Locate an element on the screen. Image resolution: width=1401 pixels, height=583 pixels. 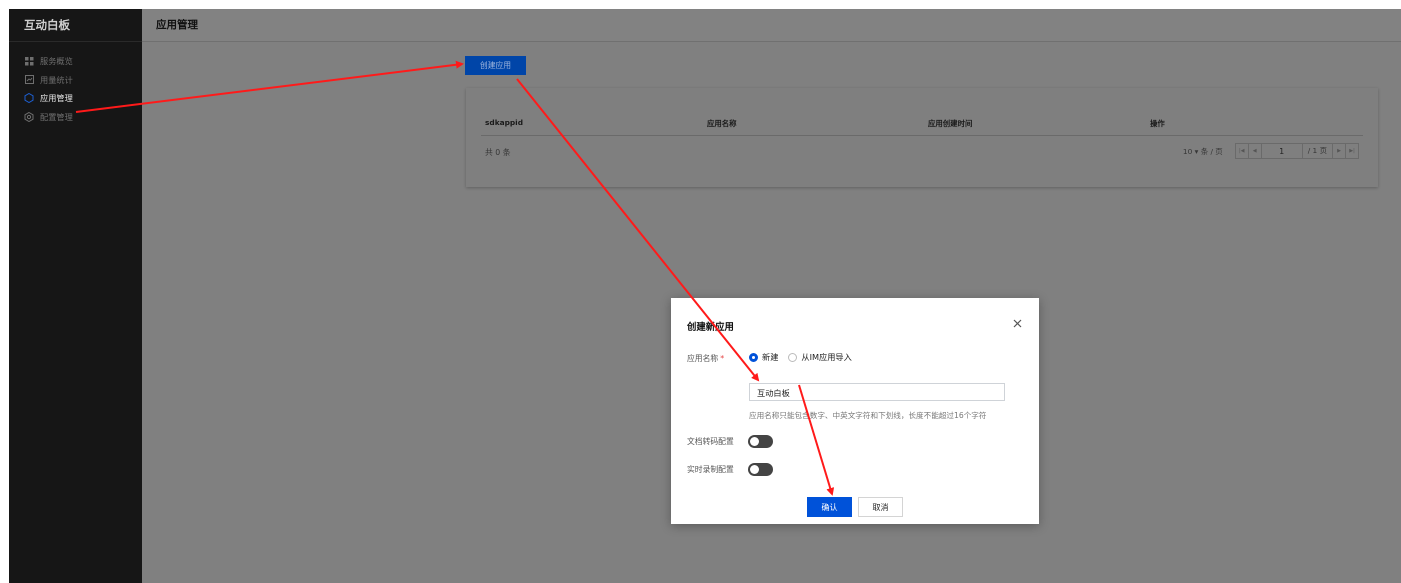
total-pages: / 1 页 is located at coordinates (1318, 151).